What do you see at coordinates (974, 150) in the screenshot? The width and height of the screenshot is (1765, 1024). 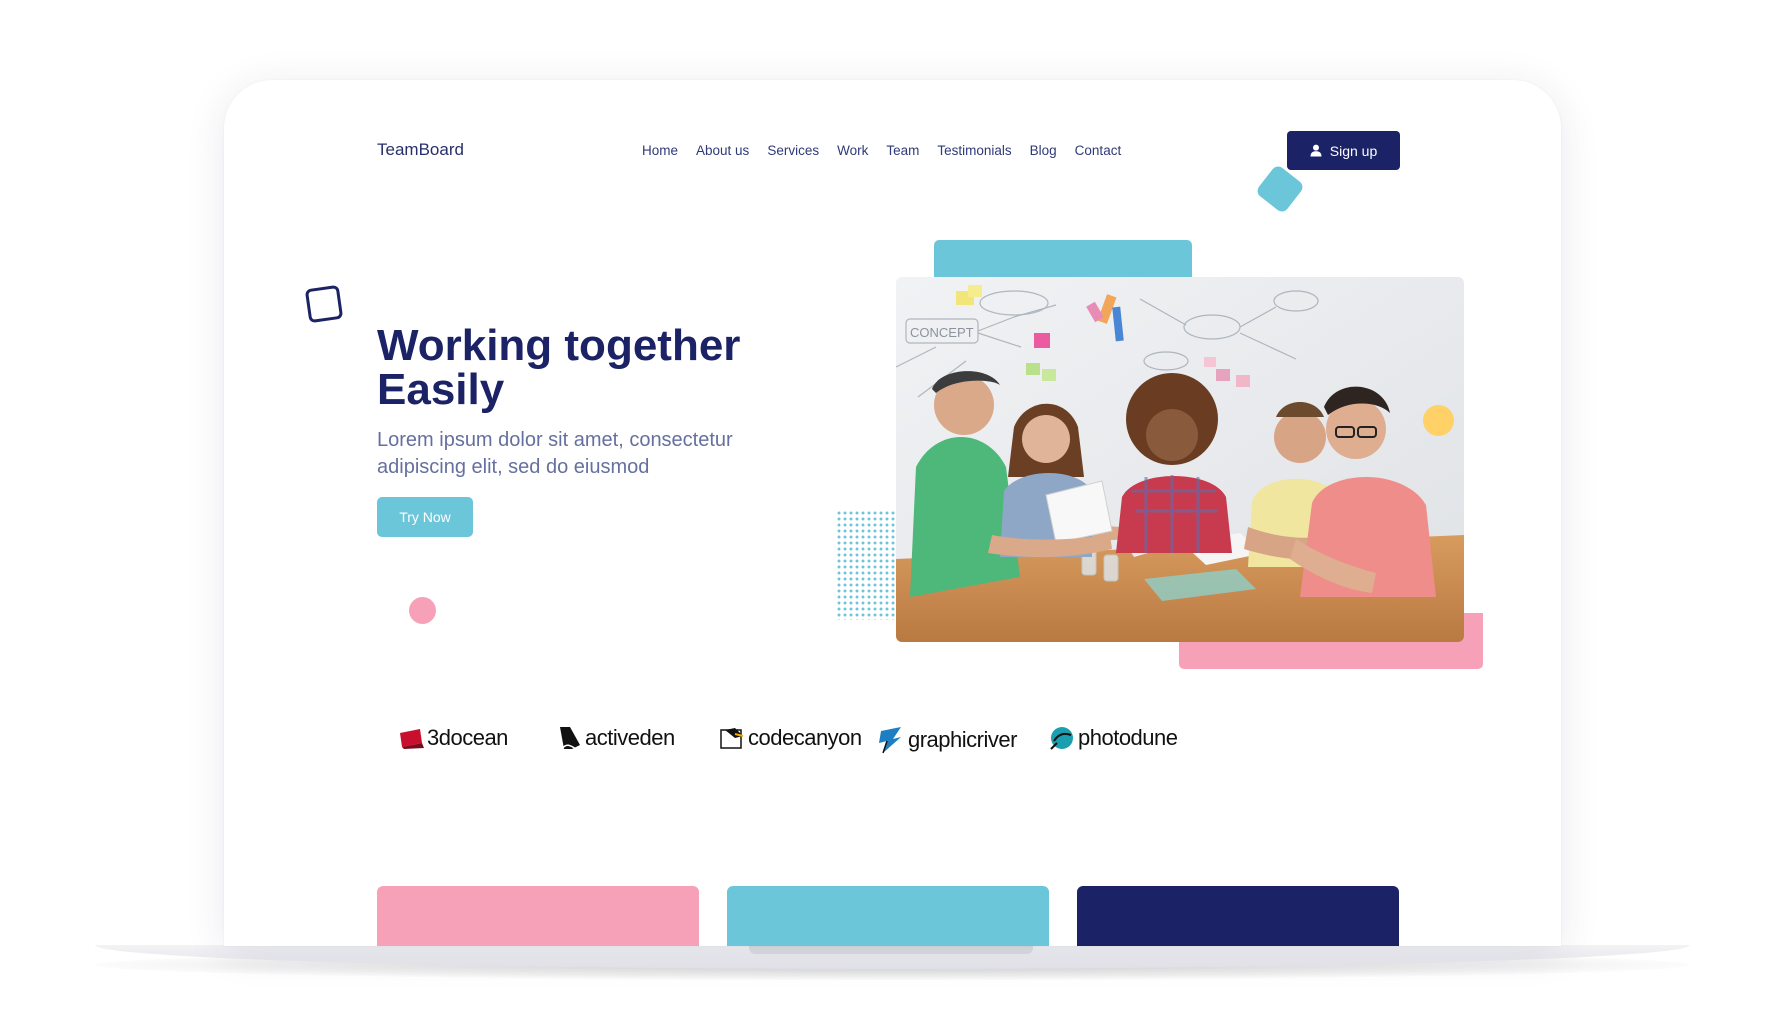 I see `nav-item-testimonials: Testimonials` at bounding box center [974, 150].